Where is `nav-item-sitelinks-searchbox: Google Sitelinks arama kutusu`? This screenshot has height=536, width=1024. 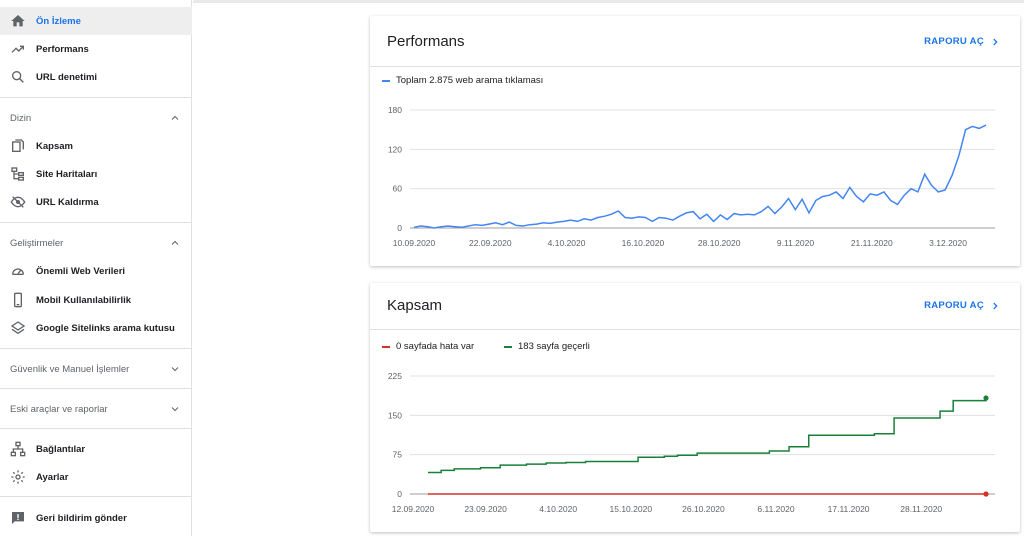 nav-item-sitelinks-searchbox: Google Sitelinks arama kutusu is located at coordinates (96, 328).